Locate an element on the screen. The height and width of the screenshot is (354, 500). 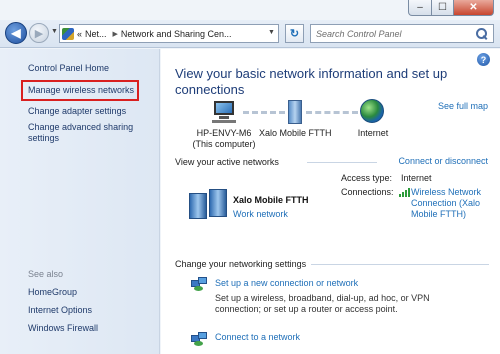
window-controls: – ☐ ✕ is located at coordinates (451, 8).